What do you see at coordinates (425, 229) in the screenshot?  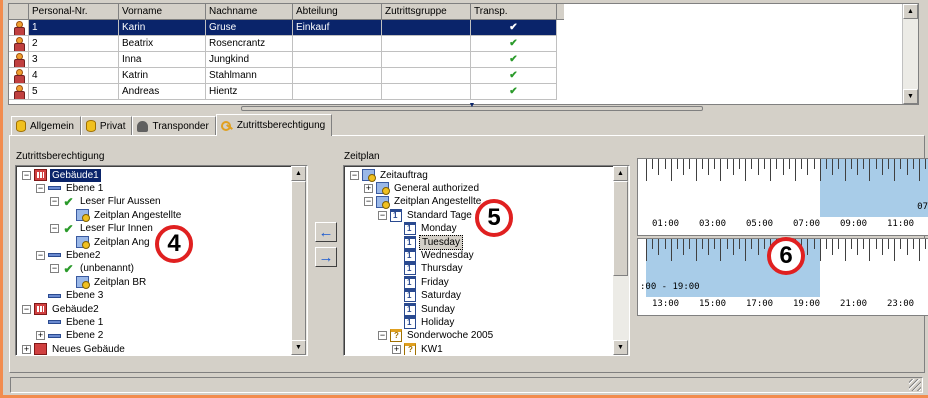 I see `tree-node: Monday` at bounding box center [425, 229].